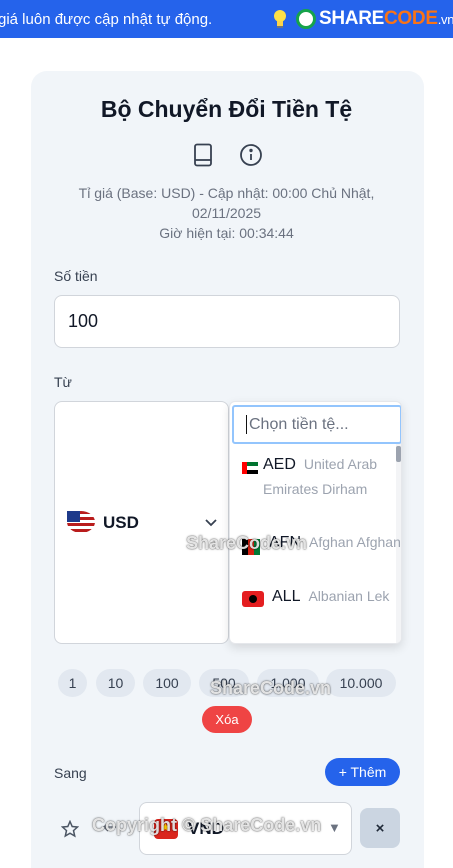  What do you see at coordinates (81, 522) in the screenshot?
I see `us-flag-icon` at bounding box center [81, 522].